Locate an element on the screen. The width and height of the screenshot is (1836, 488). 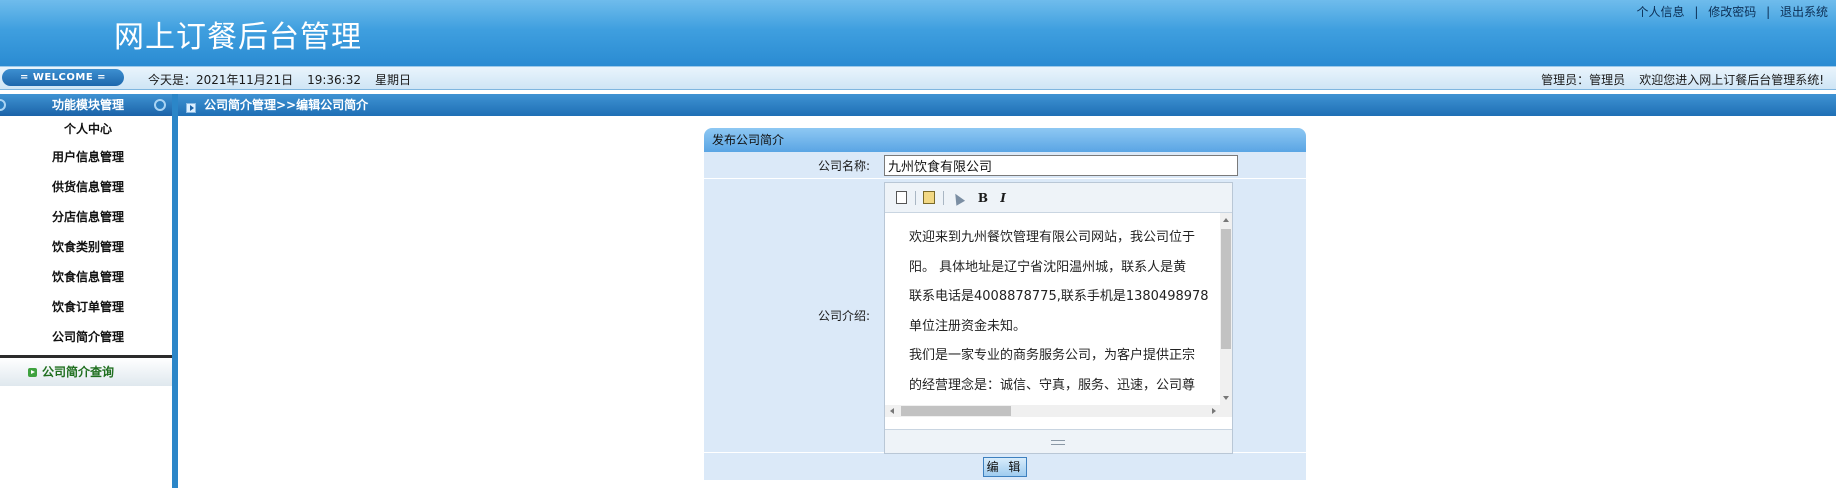
admin-greeting: 管理员：管理员 欢迎您进入网上订餐后台管理系统! is located at coordinates (1682, 79).